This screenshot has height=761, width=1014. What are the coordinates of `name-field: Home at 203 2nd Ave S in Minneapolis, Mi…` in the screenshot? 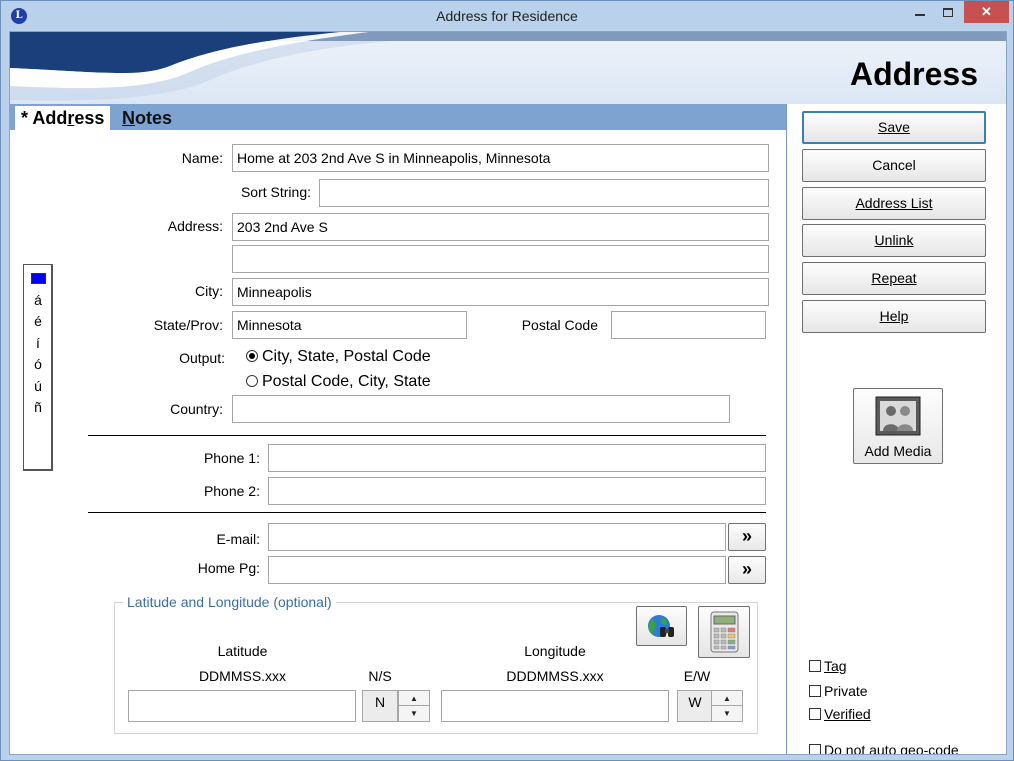 It's located at (500, 158).